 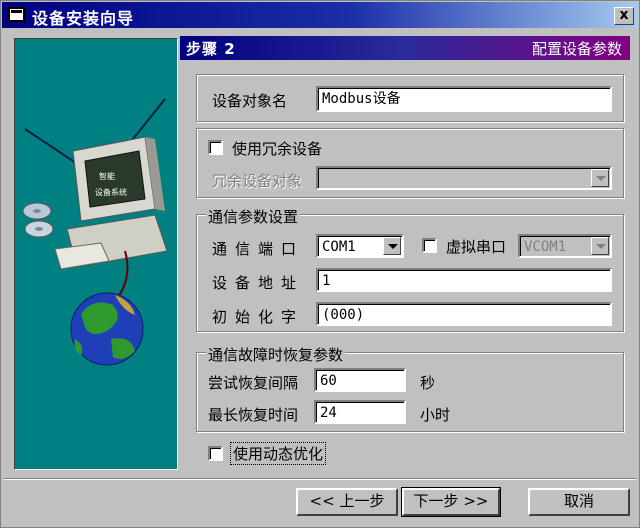 What do you see at coordinates (600, 246) in the screenshot?
I see `virtual-serial-dropdown-icon` at bounding box center [600, 246].